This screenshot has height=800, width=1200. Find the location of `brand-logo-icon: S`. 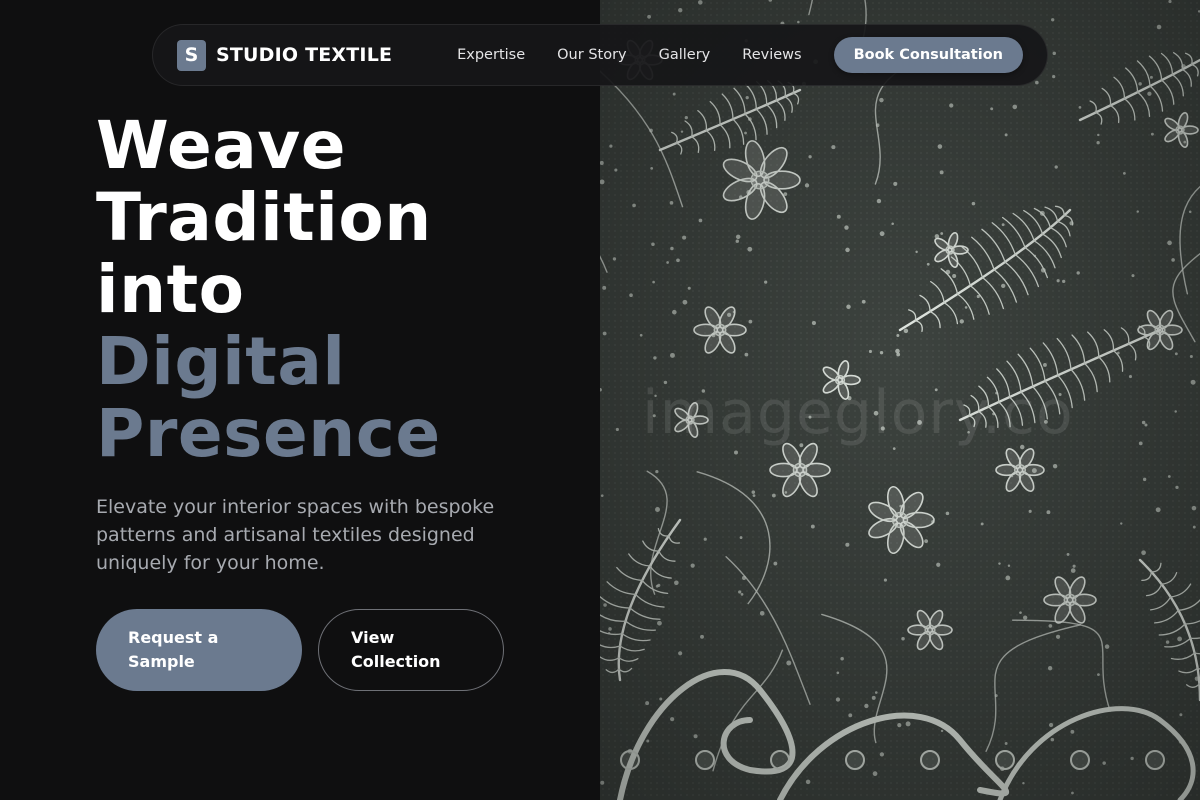

brand-logo-icon: S is located at coordinates (191, 55).